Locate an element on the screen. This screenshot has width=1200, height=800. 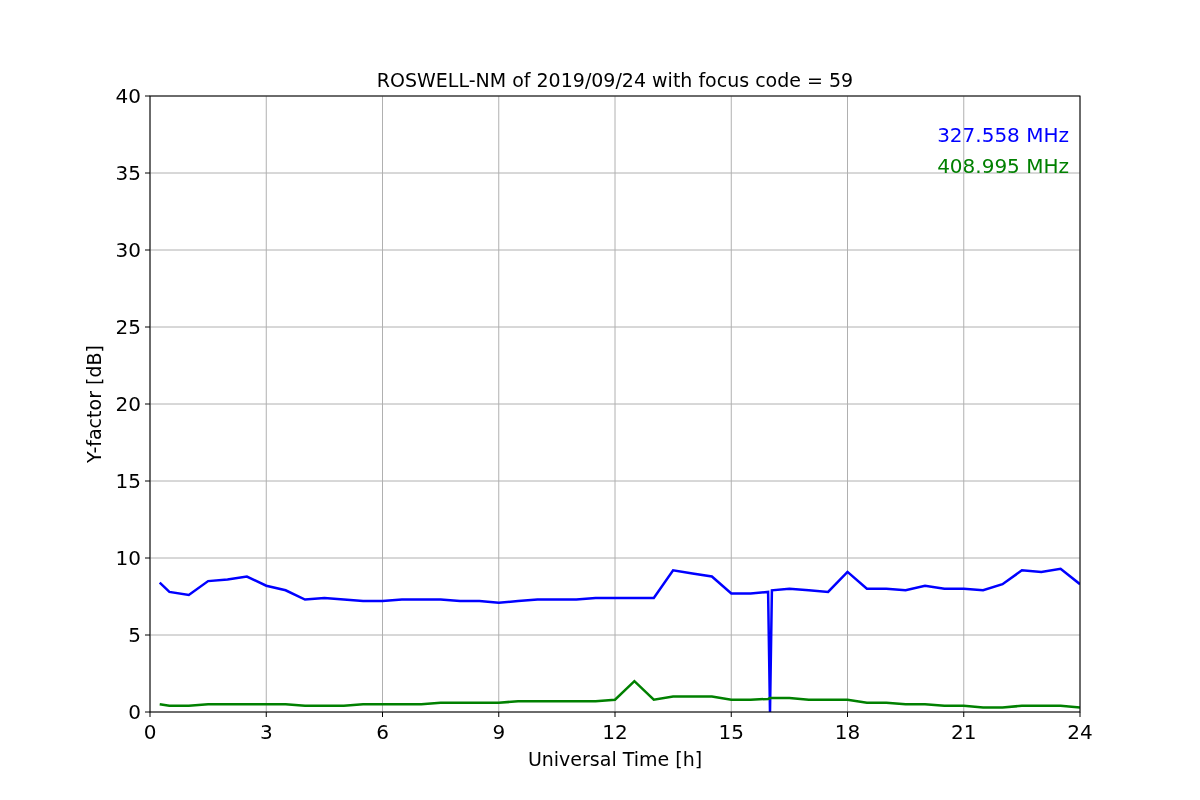
x-tick-label: 3 is located at coordinates (266, 732).